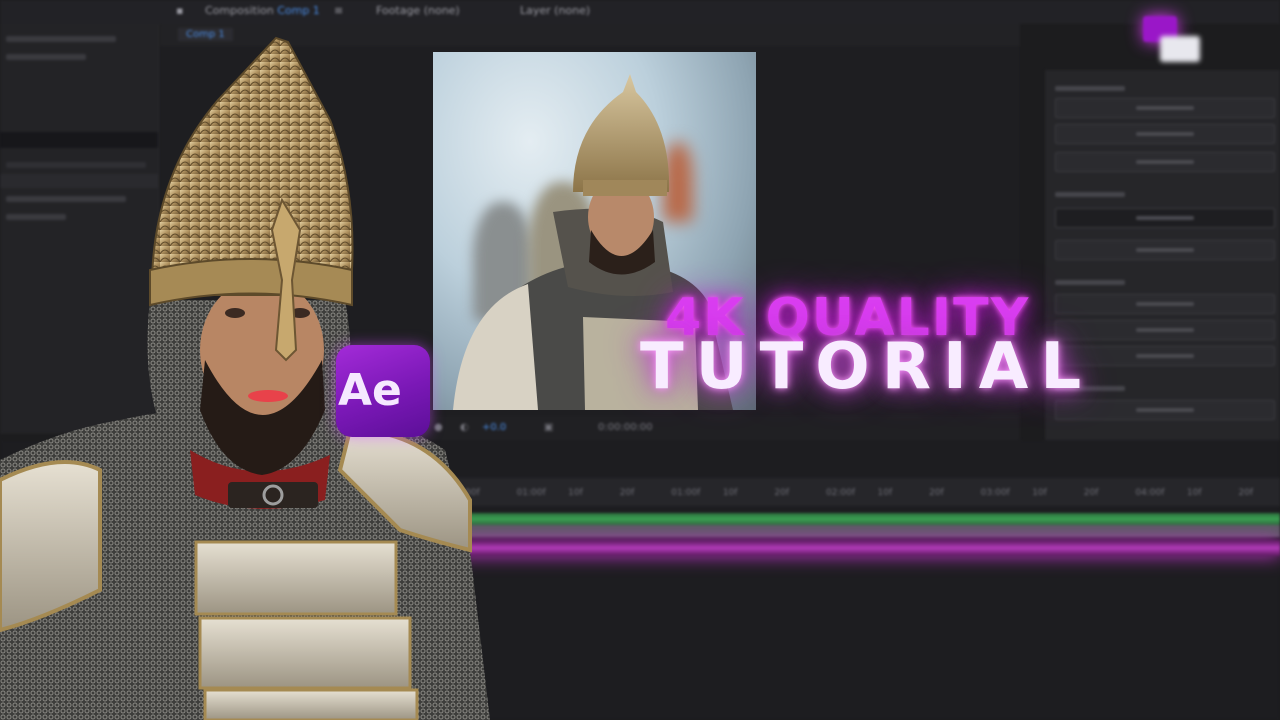 This screenshot has width=1280, height=720. I want to click on ruler-tick: 04:00f, so click(1150, 493).